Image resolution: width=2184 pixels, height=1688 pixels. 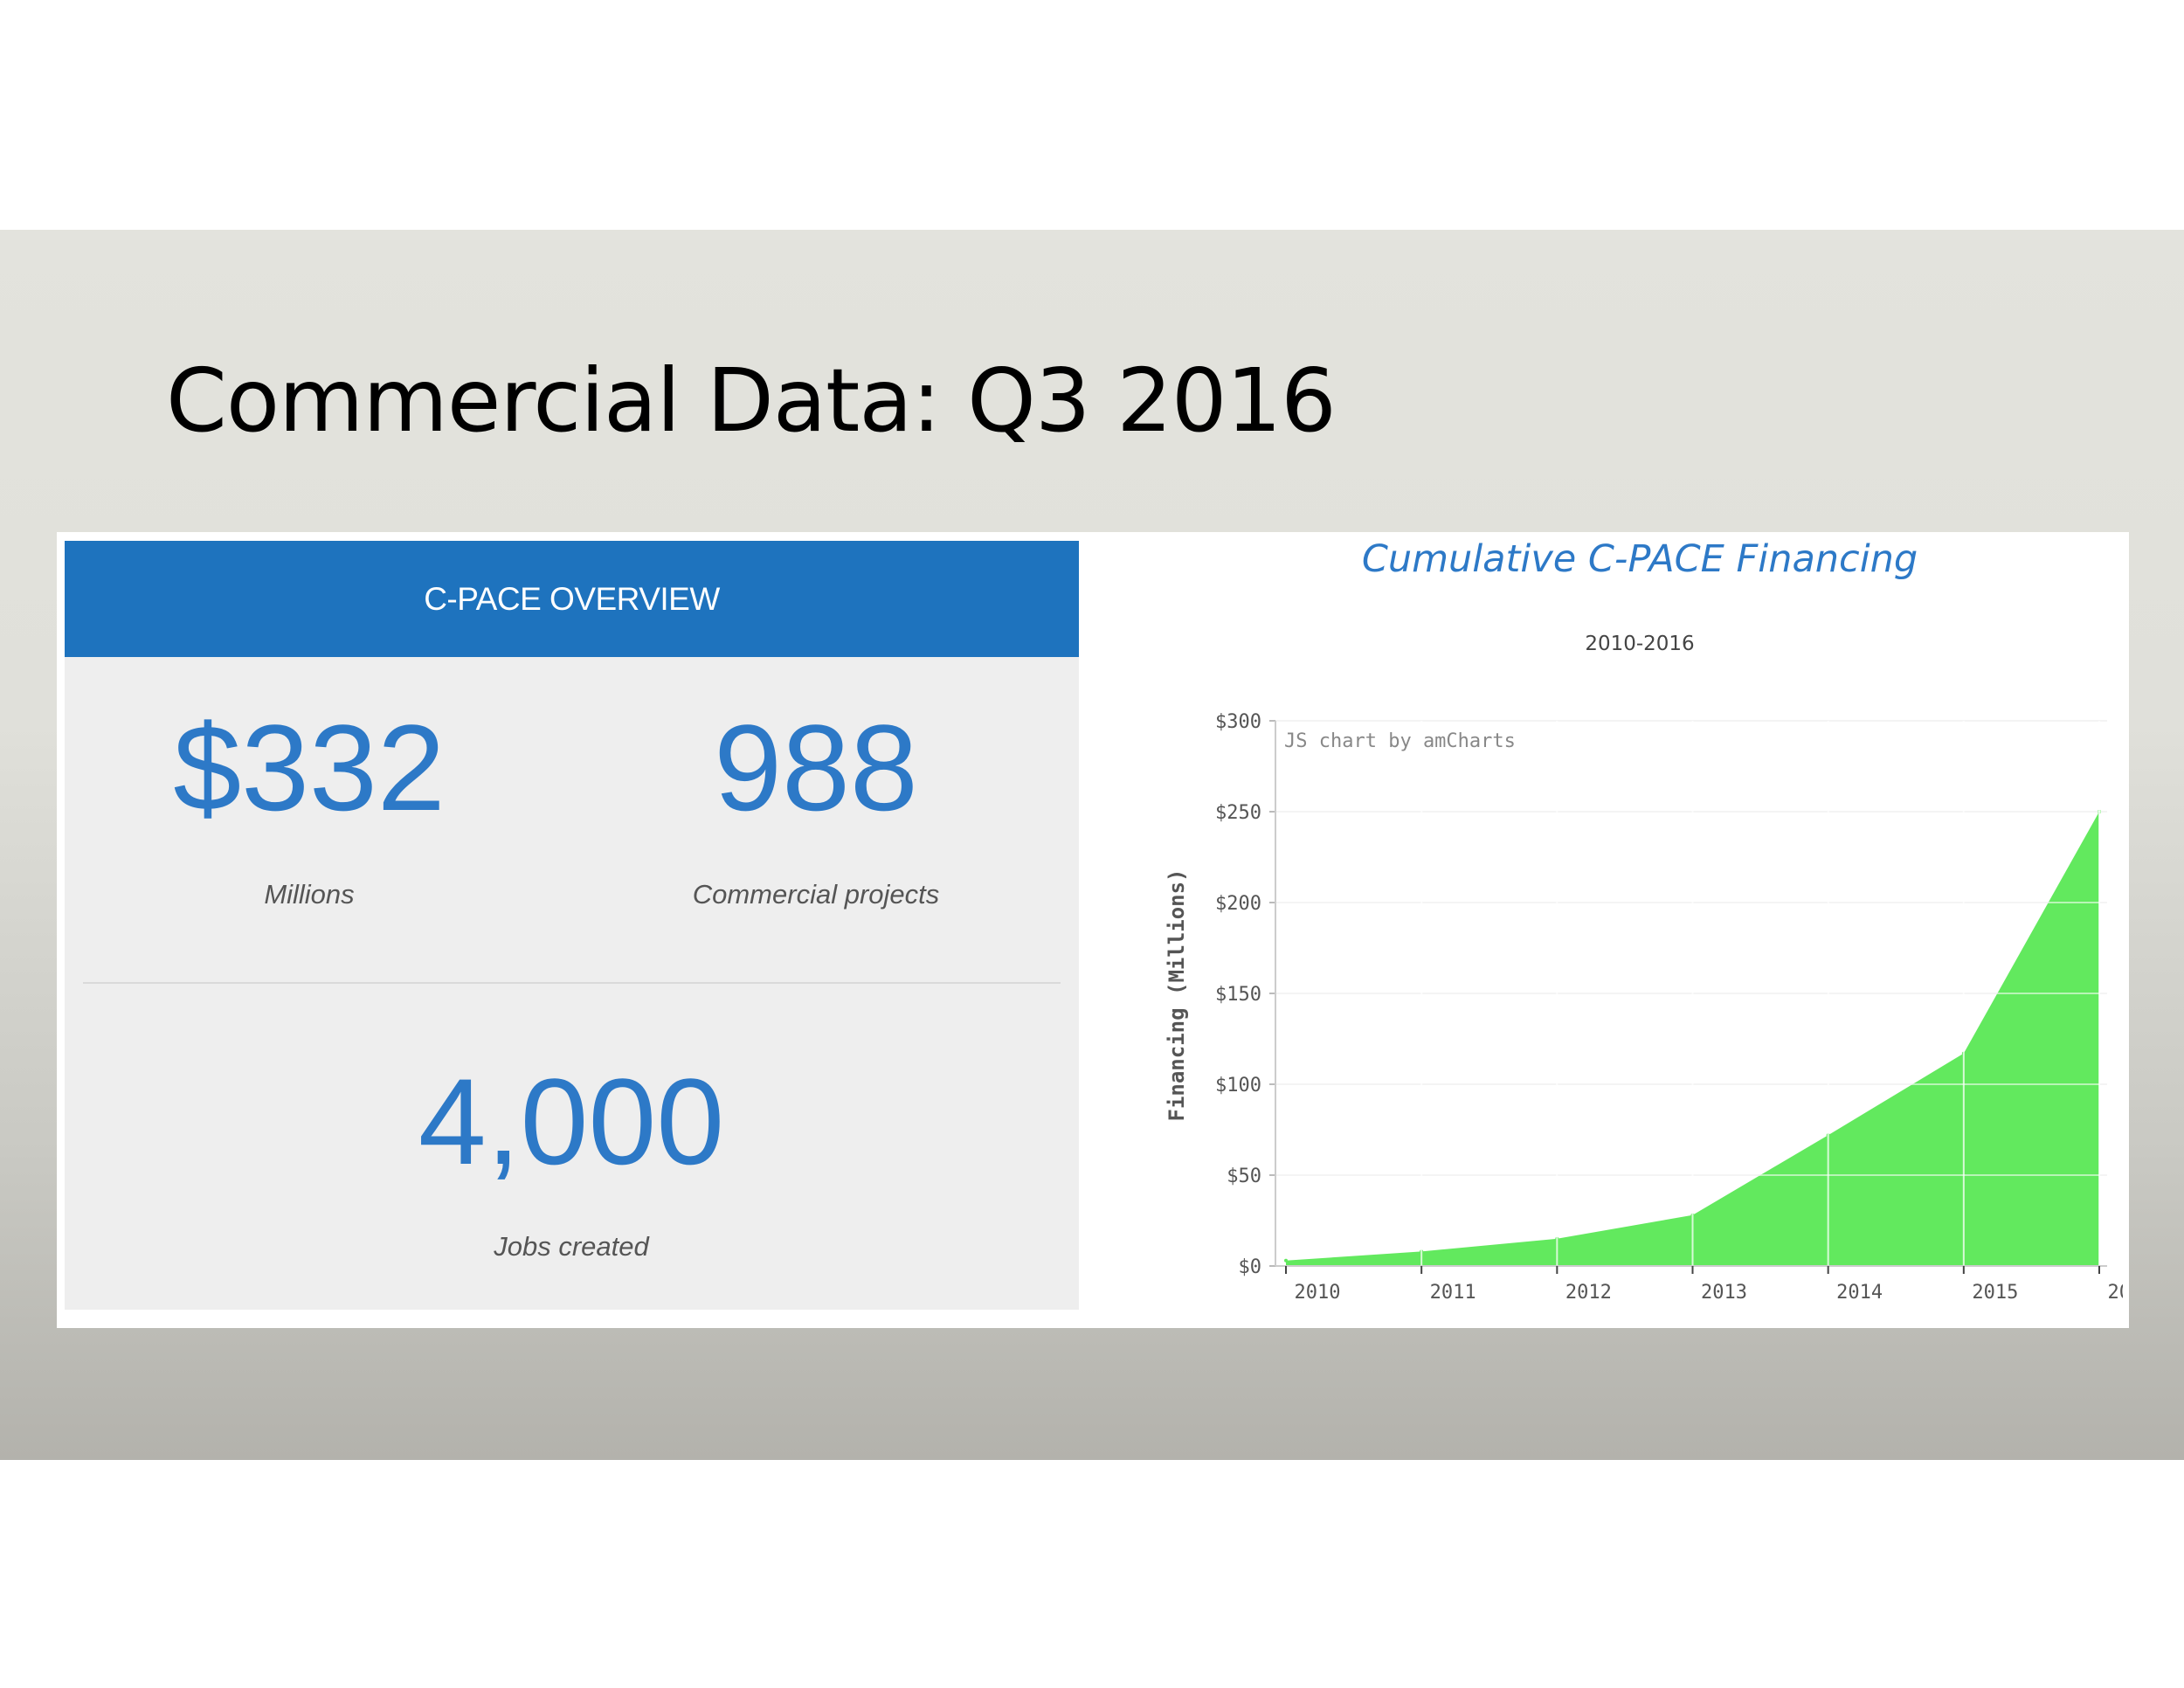 What do you see at coordinates (1453, 1293) in the screenshot?
I see `x-tick-label: 2011` at bounding box center [1453, 1293].